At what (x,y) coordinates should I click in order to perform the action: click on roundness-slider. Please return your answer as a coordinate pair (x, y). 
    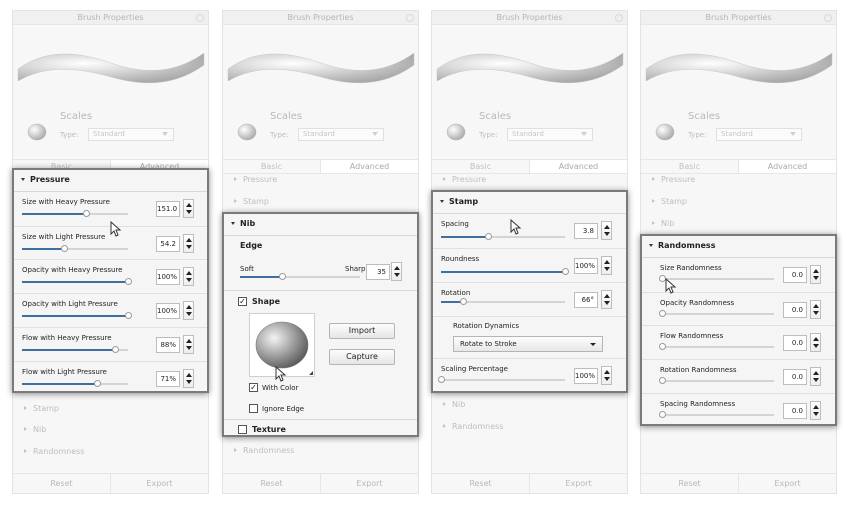
    Looking at the image, I should click on (505, 271).